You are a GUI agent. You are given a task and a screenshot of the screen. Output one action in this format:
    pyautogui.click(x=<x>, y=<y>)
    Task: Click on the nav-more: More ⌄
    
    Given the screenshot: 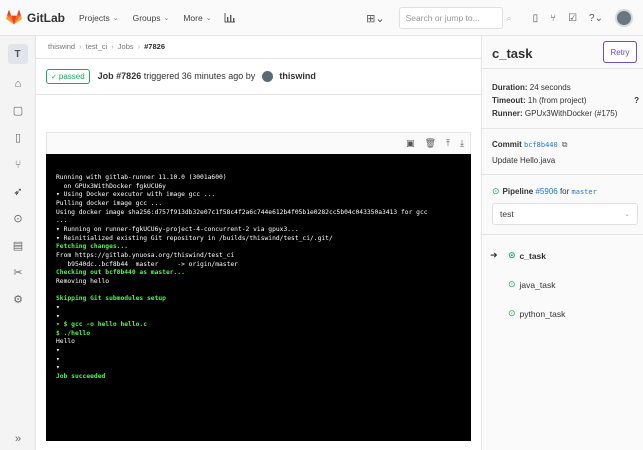 What is the action you would take?
    pyautogui.click(x=197, y=18)
    